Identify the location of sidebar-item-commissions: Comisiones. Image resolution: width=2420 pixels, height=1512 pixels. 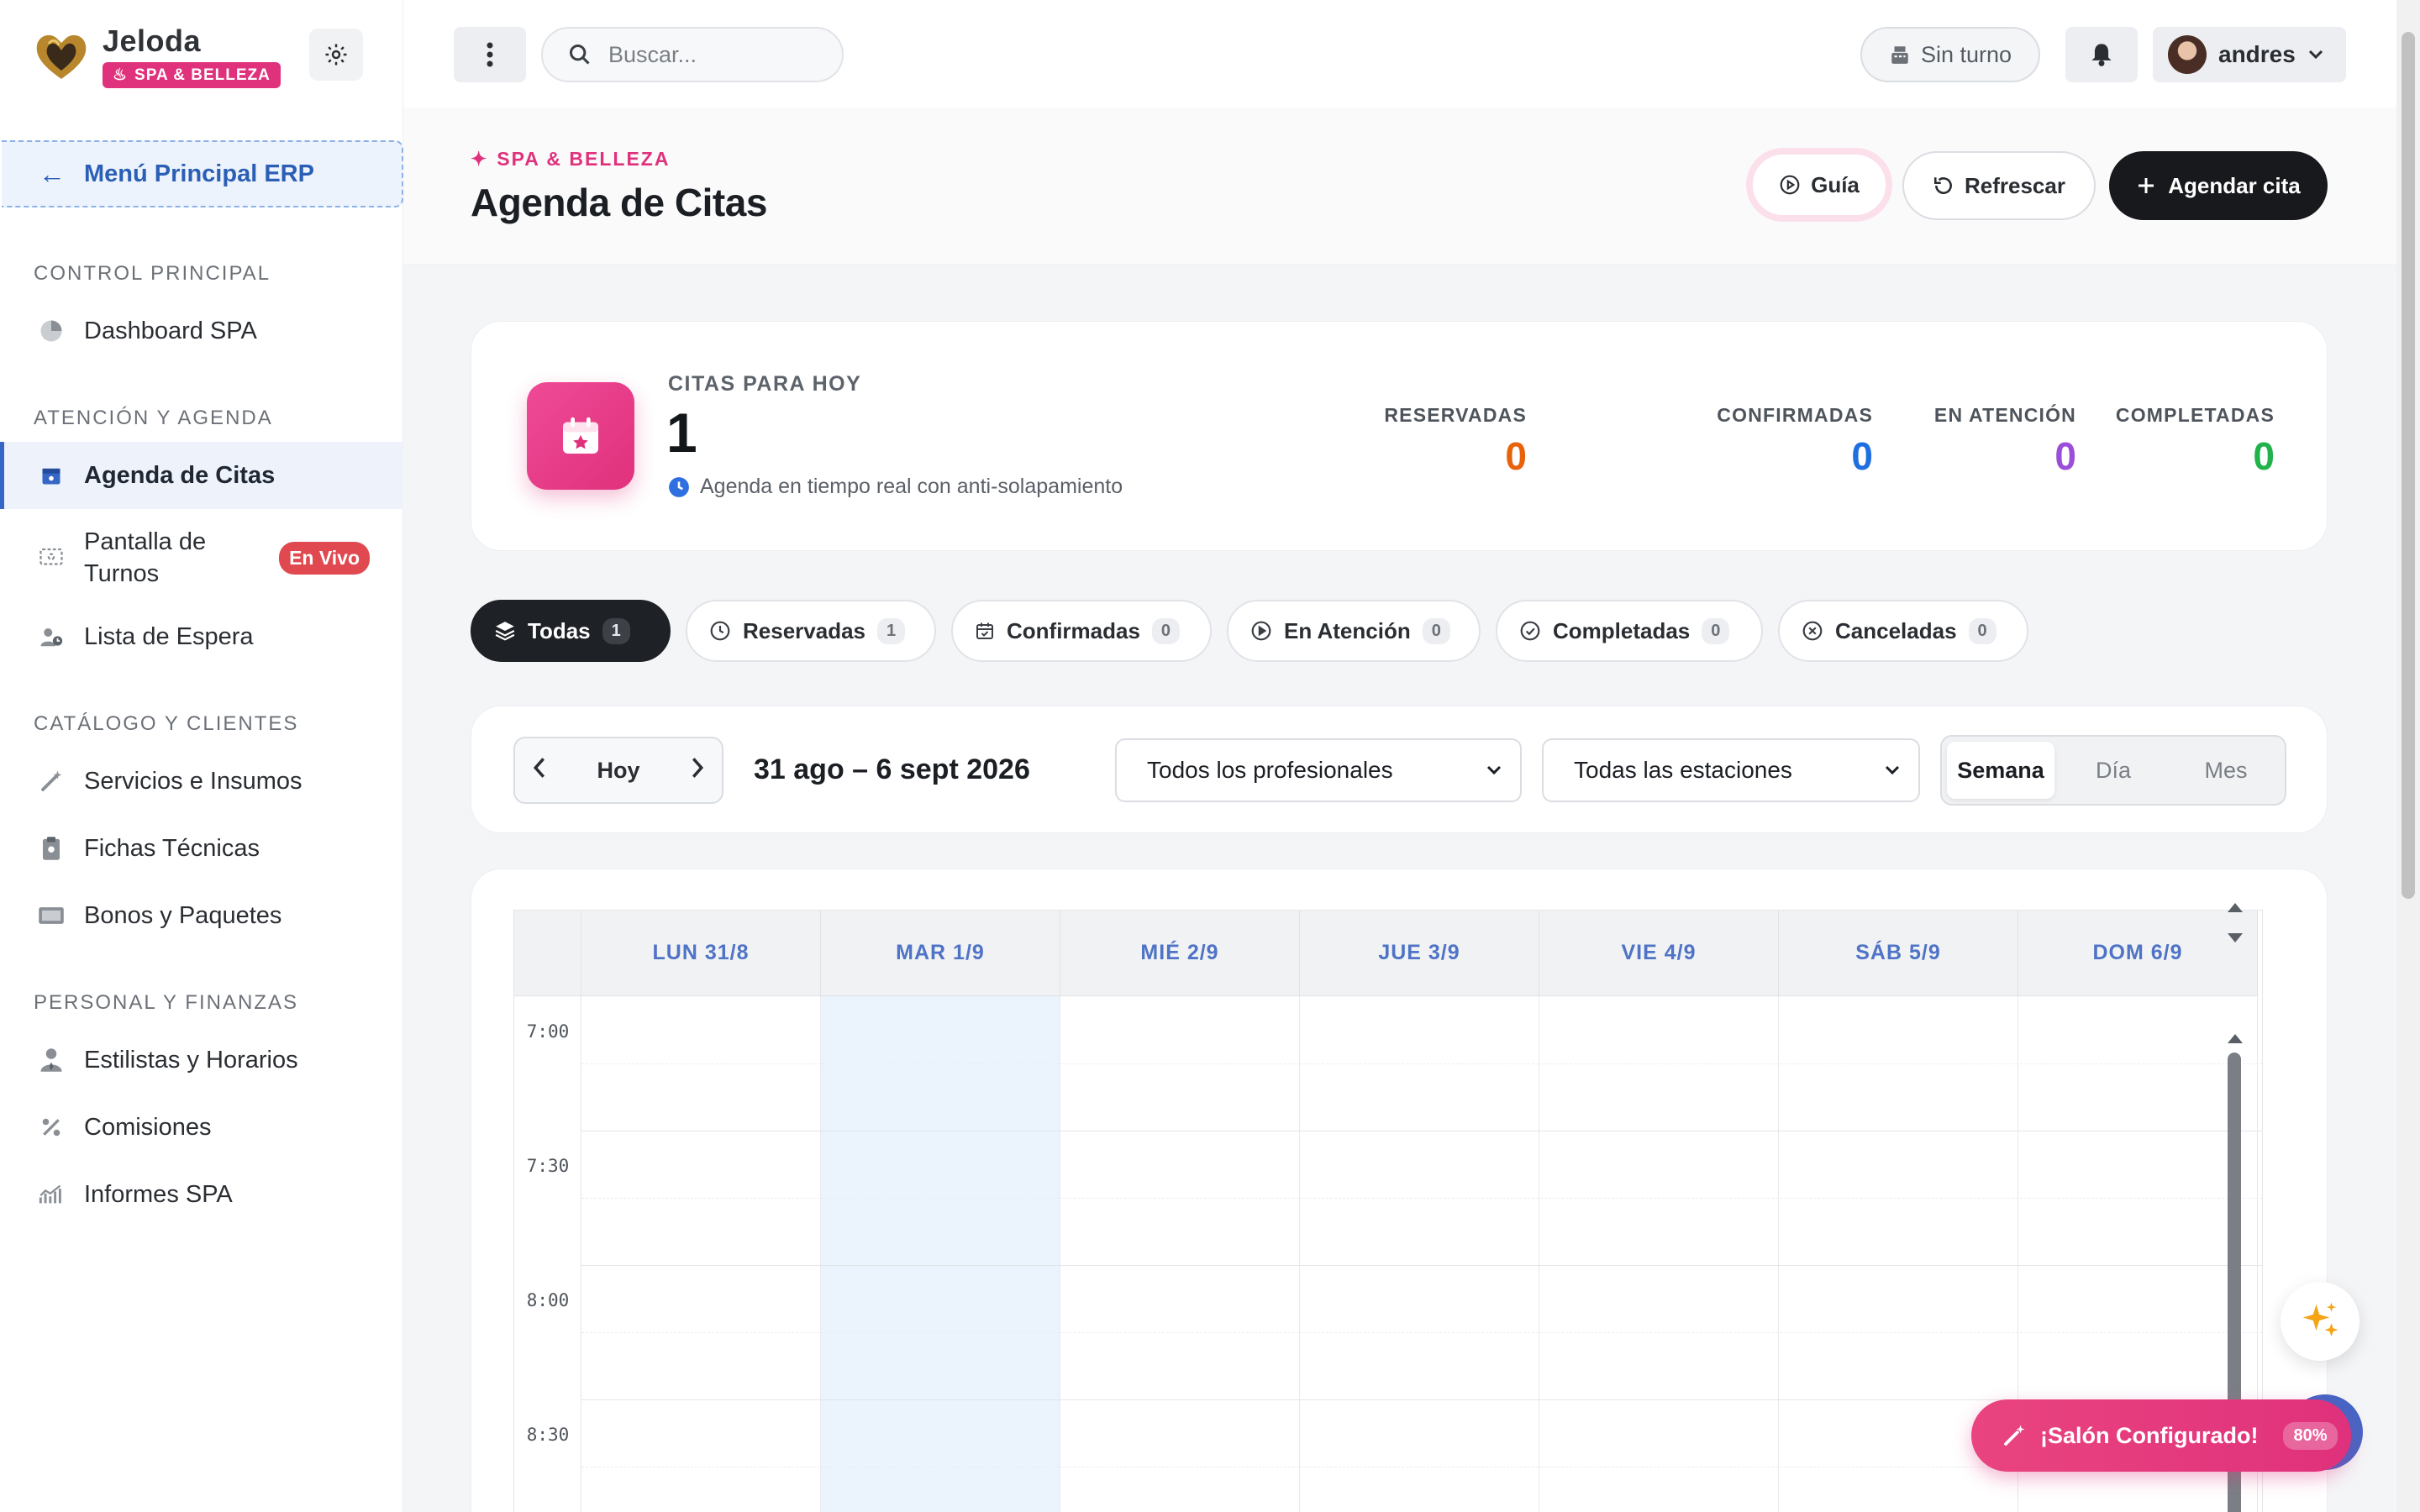
(202, 1127).